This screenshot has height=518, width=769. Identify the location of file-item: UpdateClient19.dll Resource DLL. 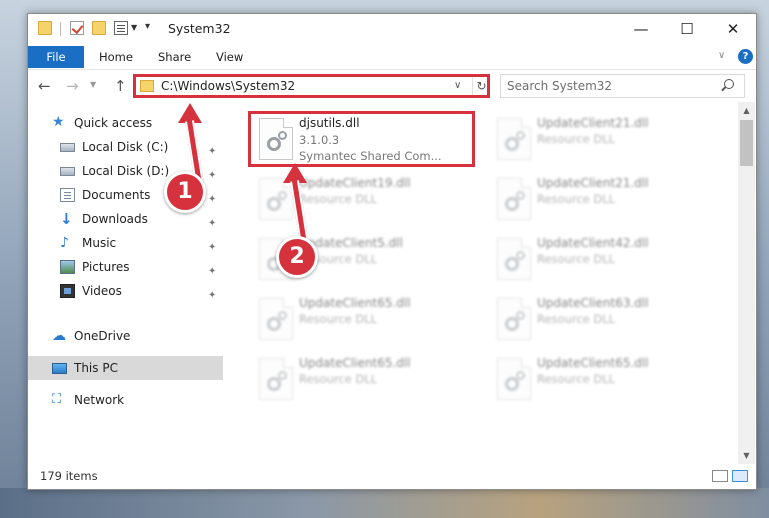
(362, 199).